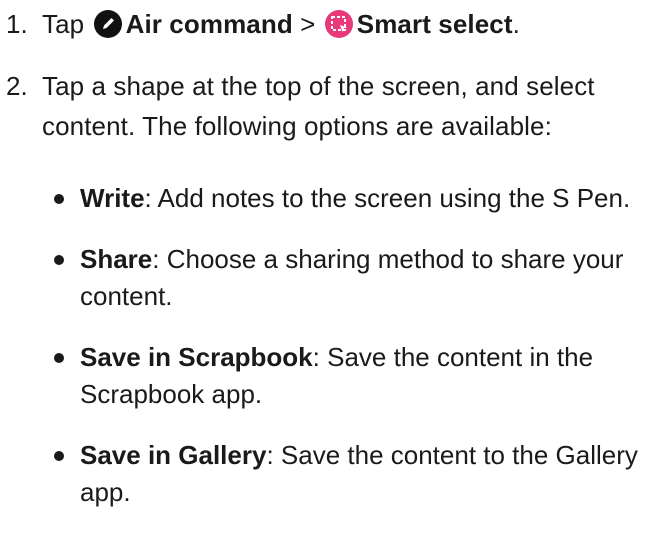  Describe the element at coordinates (196, 357) in the screenshot. I see `option-term: Save in Scrapbook` at that location.